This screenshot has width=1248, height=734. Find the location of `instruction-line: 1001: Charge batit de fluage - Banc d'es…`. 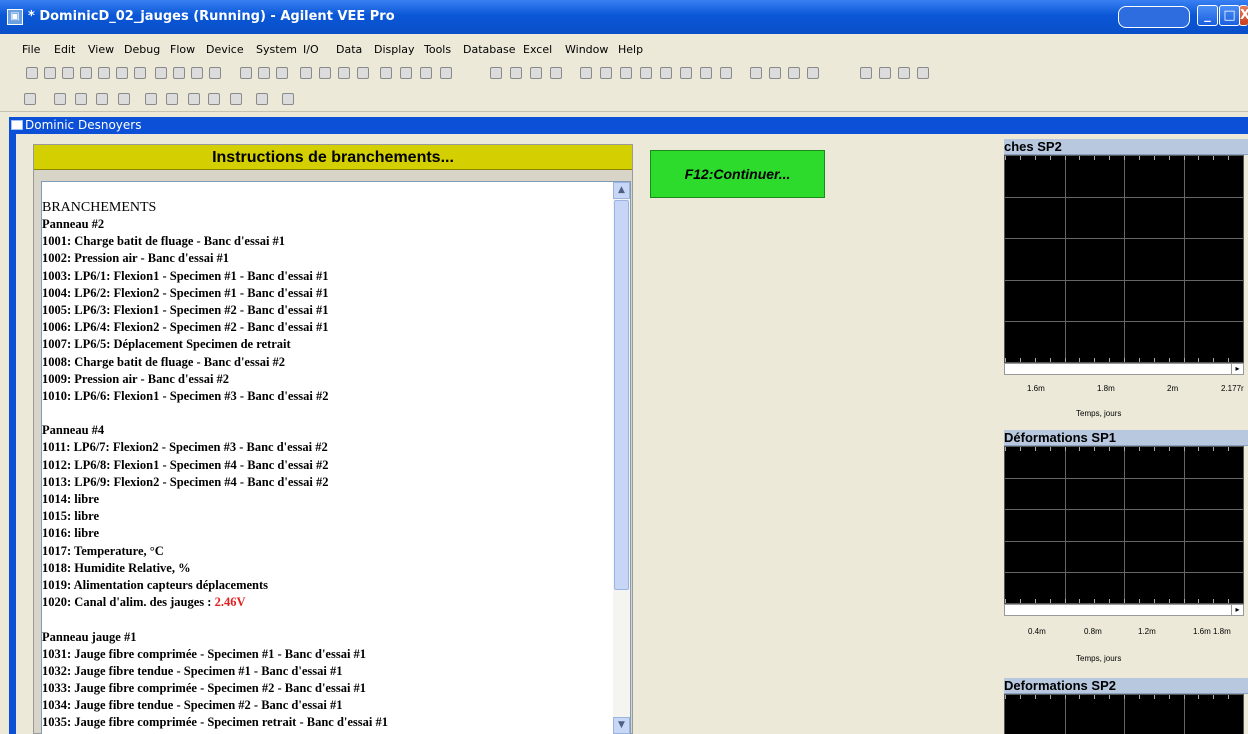

instruction-line: 1001: Charge batit de fluage - Banc d'es… is located at coordinates (329, 241).